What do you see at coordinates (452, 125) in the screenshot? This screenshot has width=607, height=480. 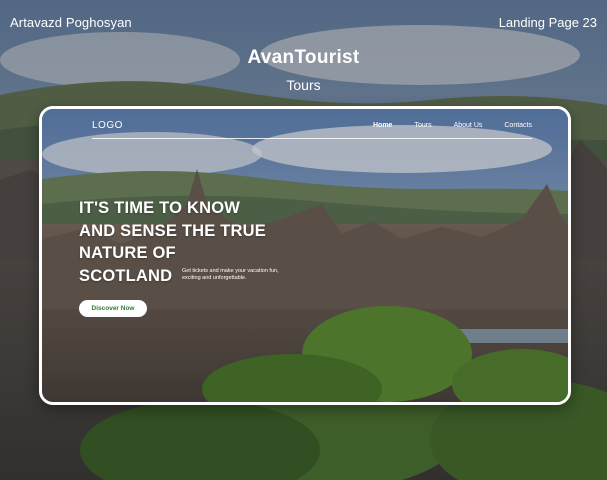 I see `nav-links: Home Tours About Us Contacts` at bounding box center [452, 125].